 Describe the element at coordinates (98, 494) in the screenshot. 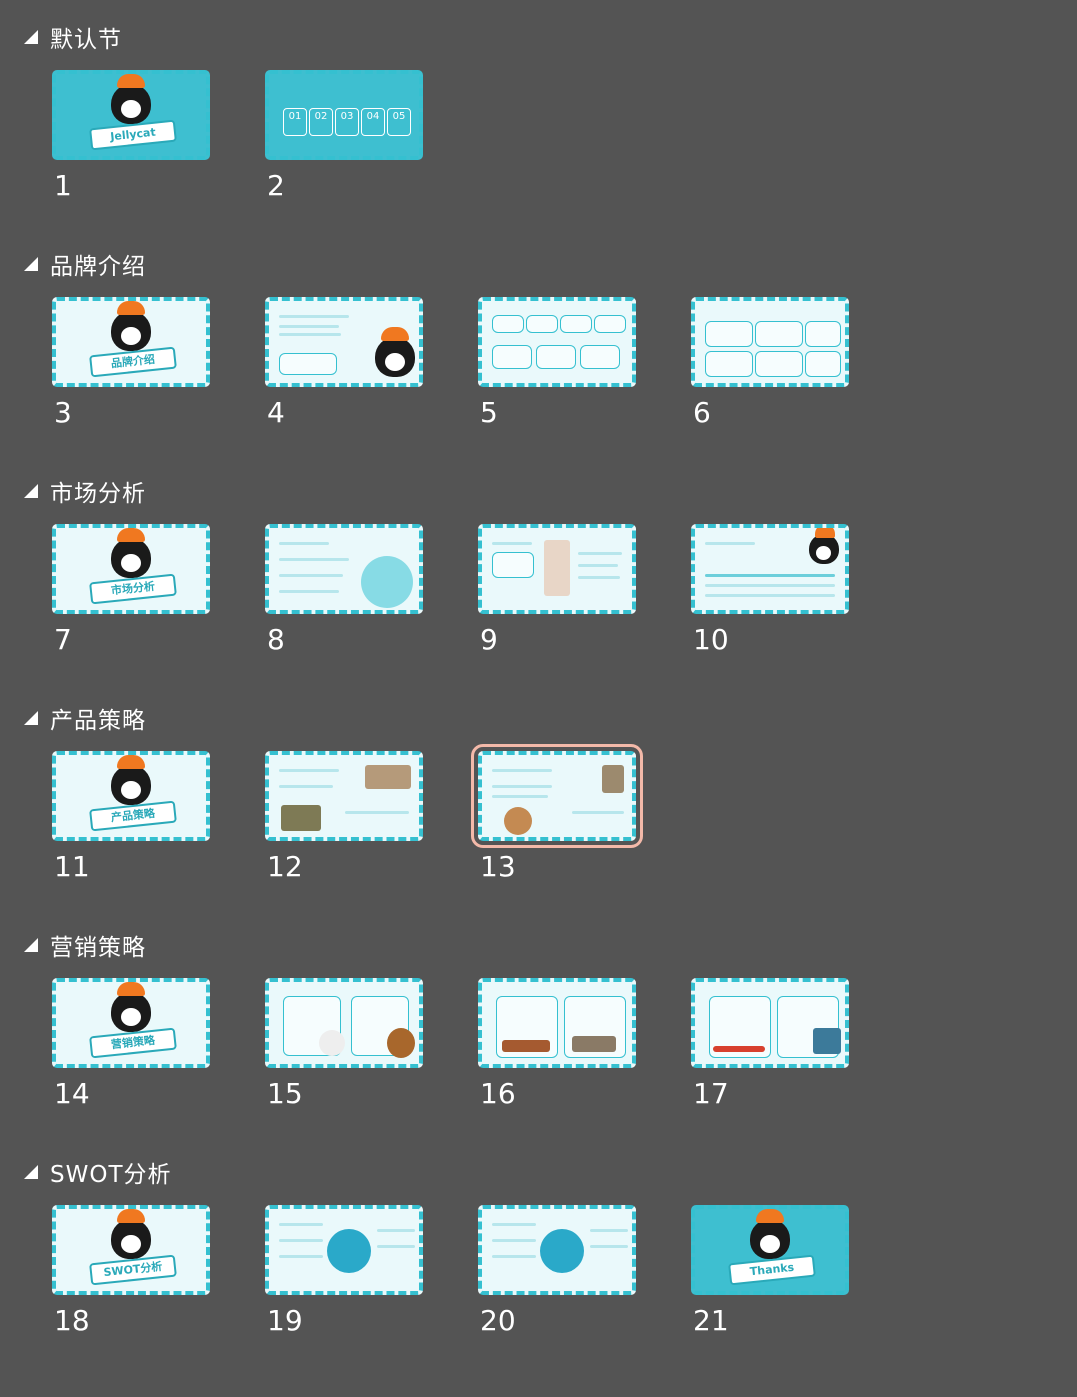

I see `section-title: 市场分析` at that location.